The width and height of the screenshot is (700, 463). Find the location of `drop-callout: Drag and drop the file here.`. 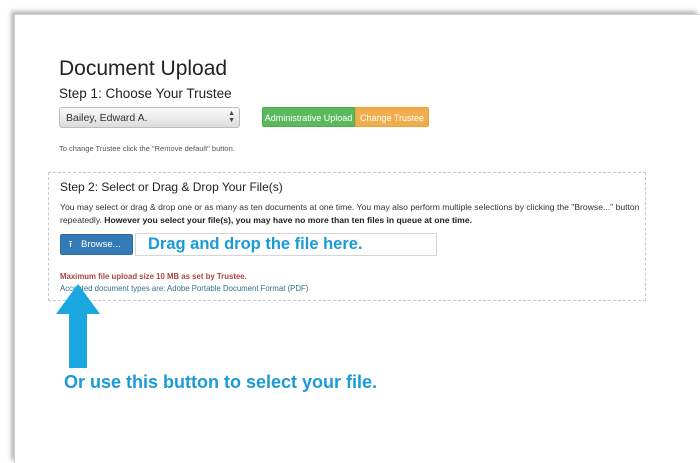

drop-callout: Drag and drop the file here. is located at coordinates (286, 244).